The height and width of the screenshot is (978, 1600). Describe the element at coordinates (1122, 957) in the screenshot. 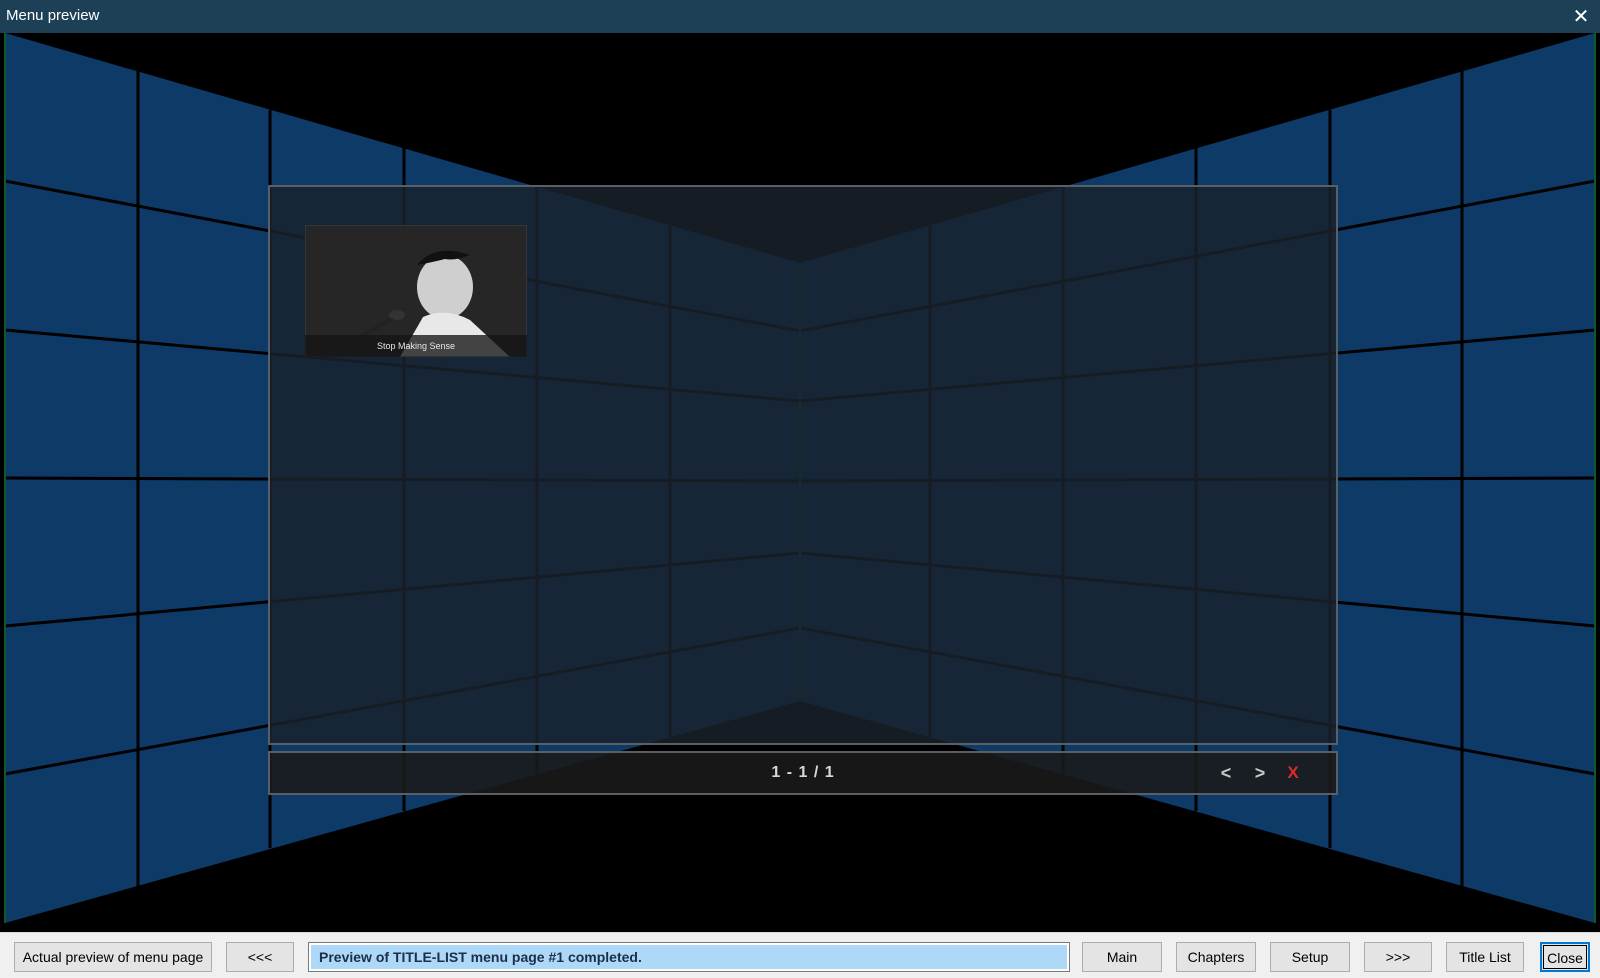

I see `main-button: Main` at that location.